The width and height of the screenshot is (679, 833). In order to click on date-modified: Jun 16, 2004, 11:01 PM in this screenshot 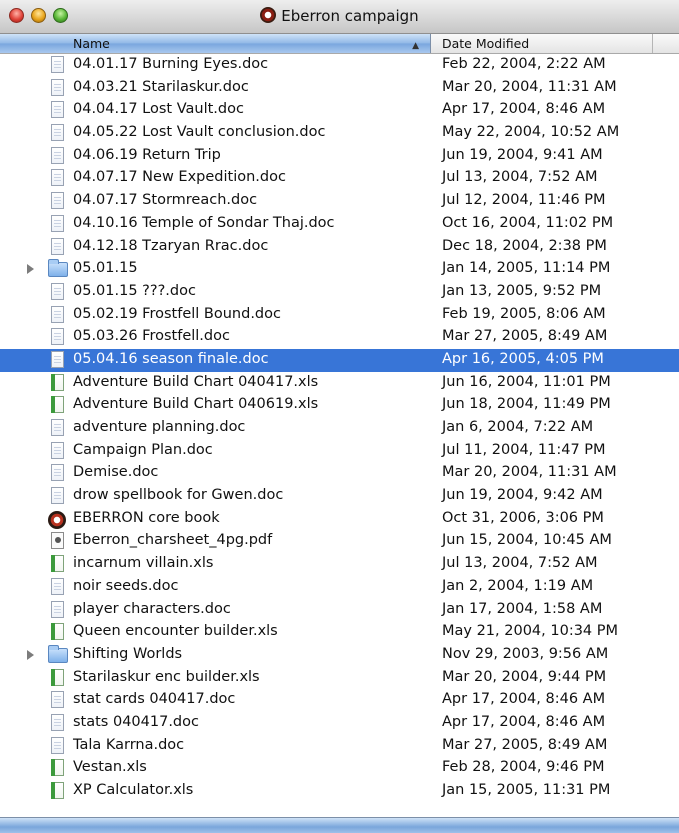, I will do `click(526, 381)`.